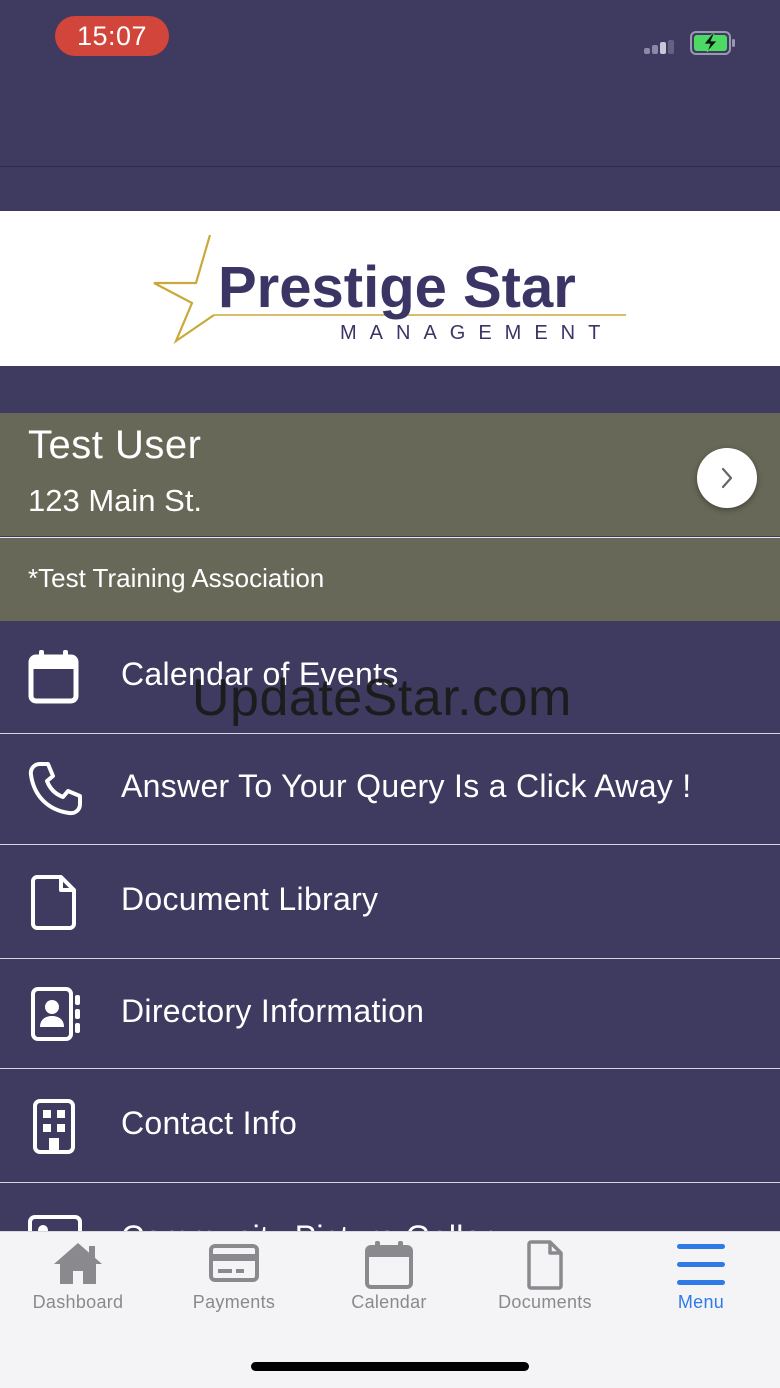 This screenshot has width=780, height=1388. I want to click on tab-menu: Menu, so click(701, 1281).